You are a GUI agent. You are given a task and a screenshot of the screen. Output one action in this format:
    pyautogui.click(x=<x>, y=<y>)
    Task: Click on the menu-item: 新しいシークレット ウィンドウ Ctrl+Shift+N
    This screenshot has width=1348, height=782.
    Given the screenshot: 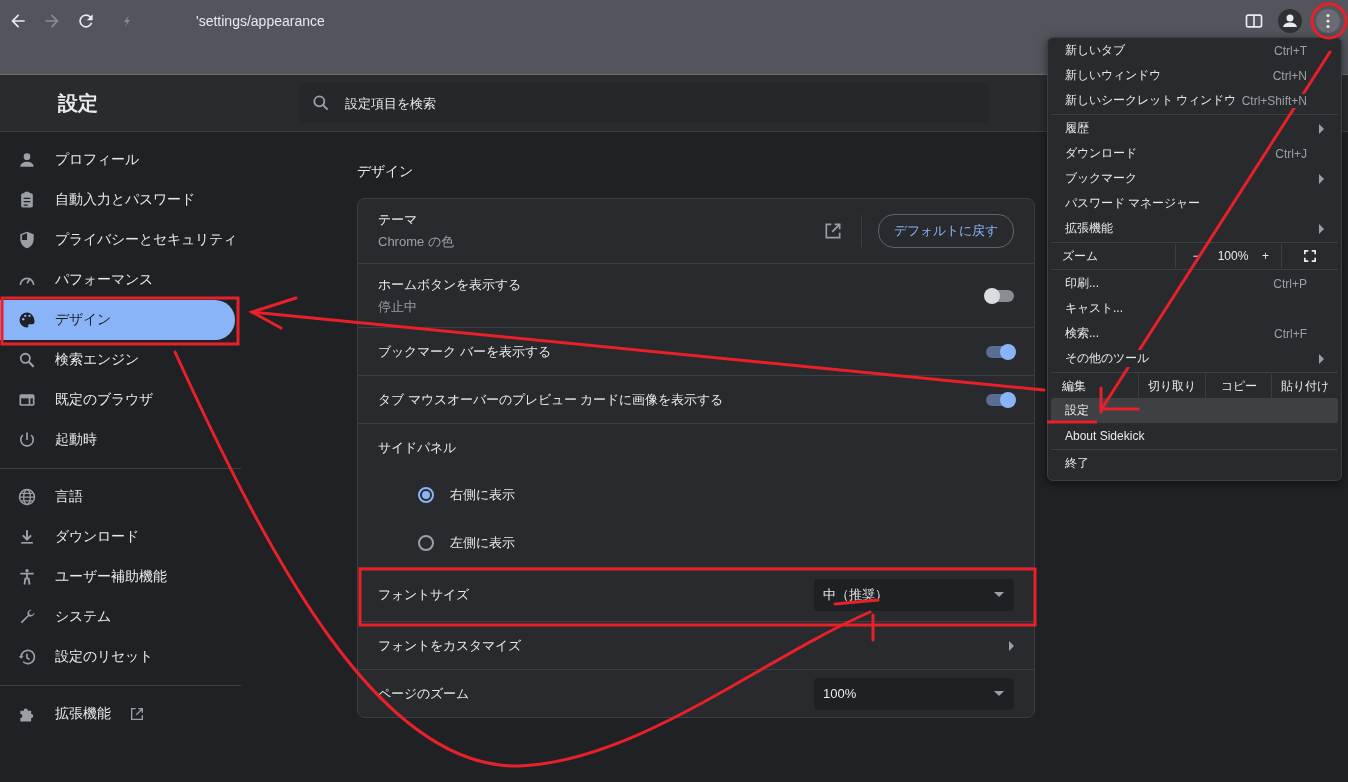 What is the action you would take?
    pyautogui.click(x=1194, y=100)
    